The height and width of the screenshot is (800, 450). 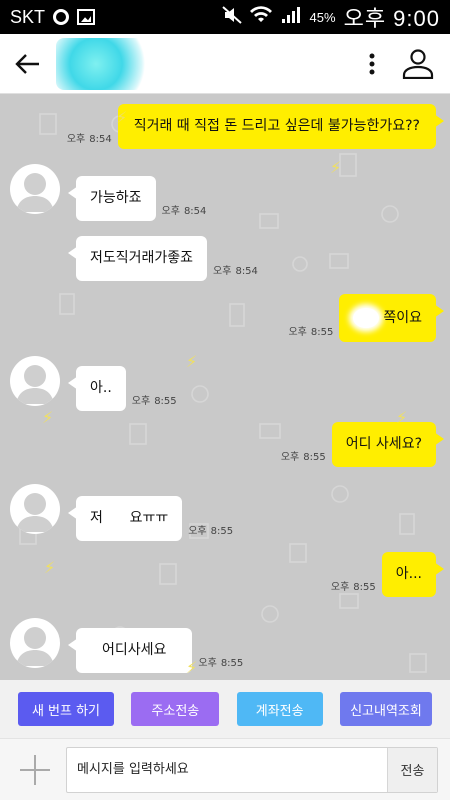 I want to click on message-input, so click(x=227, y=769).